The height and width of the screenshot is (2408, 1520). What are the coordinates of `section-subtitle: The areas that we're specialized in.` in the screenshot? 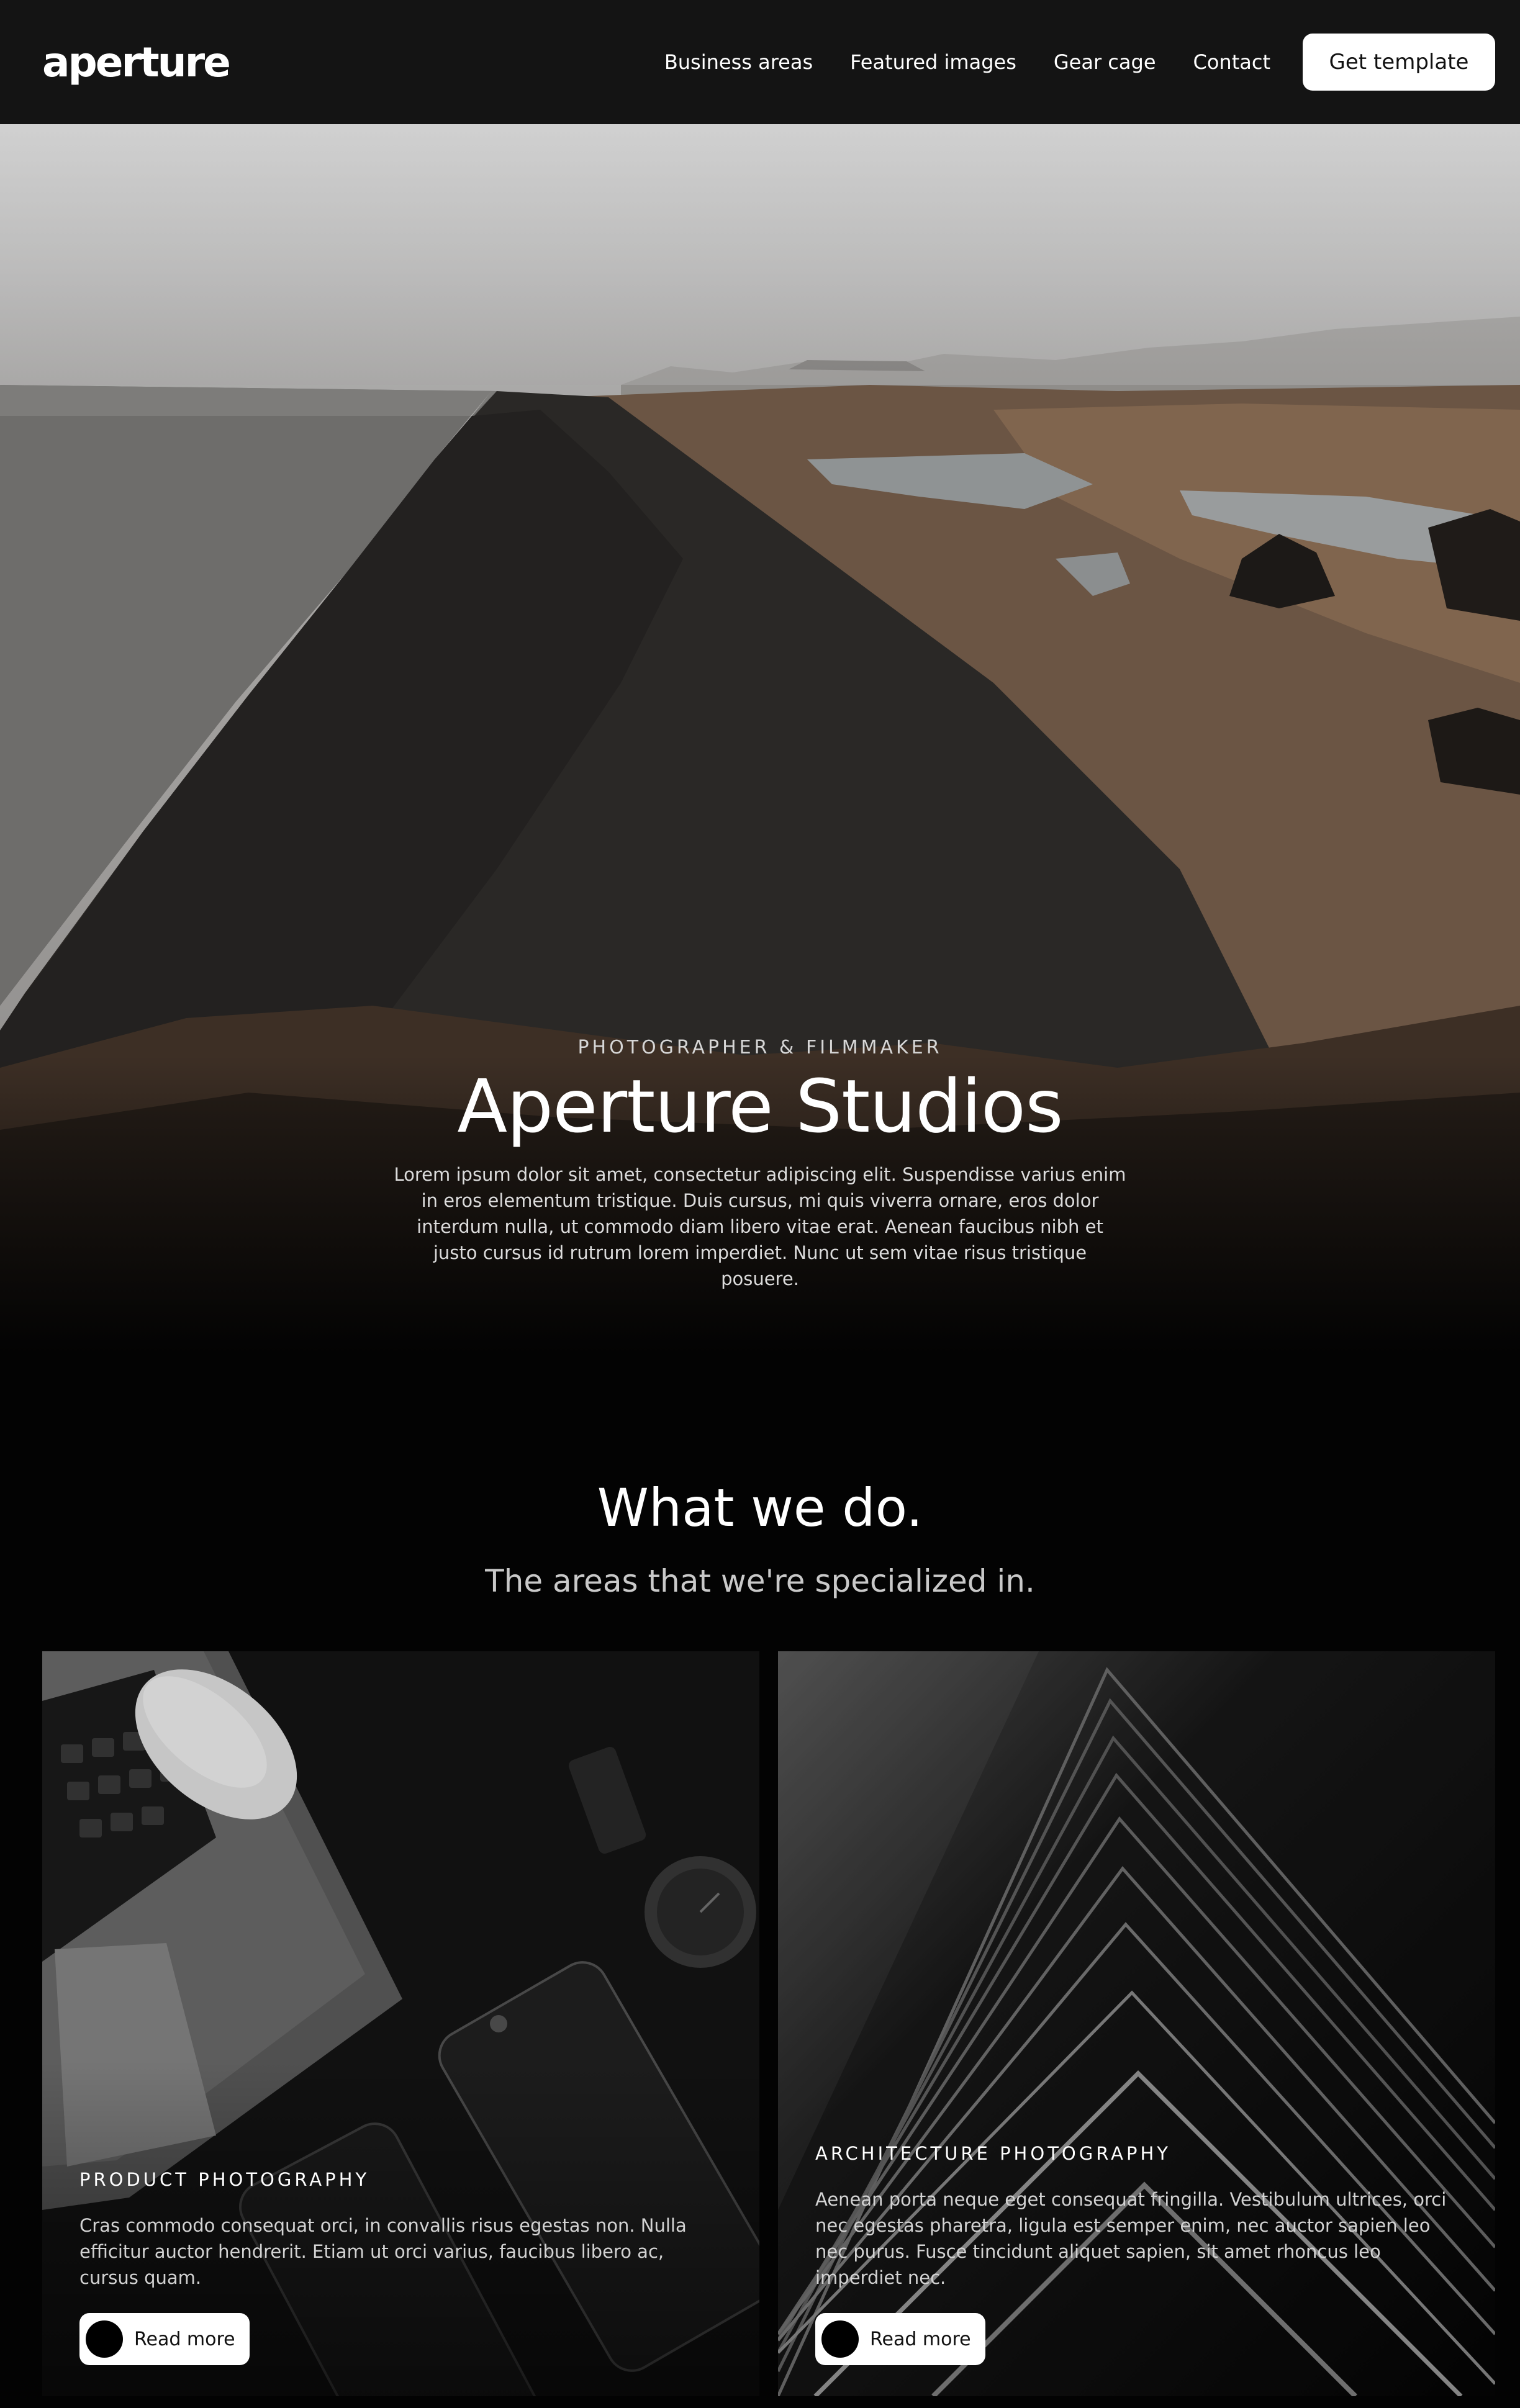 It's located at (760, 1581).